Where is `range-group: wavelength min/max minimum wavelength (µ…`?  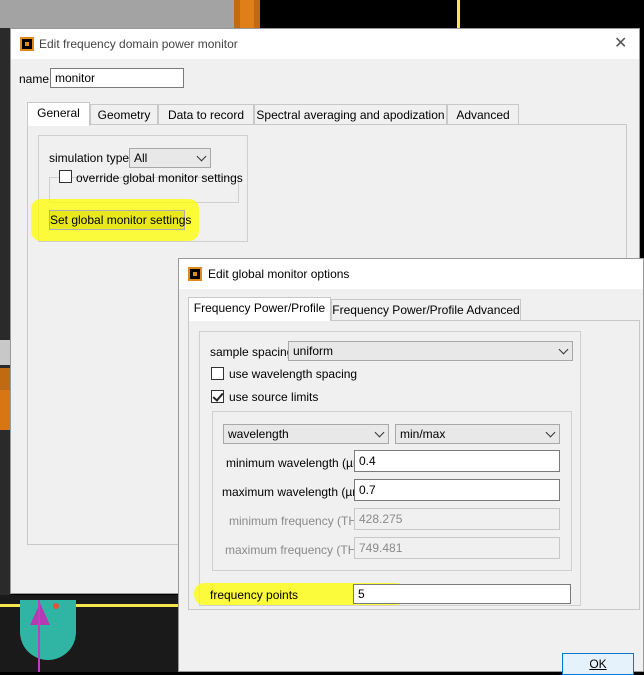
range-group: wavelength min/max minimum wavelength (µ… is located at coordinates (392, 491).